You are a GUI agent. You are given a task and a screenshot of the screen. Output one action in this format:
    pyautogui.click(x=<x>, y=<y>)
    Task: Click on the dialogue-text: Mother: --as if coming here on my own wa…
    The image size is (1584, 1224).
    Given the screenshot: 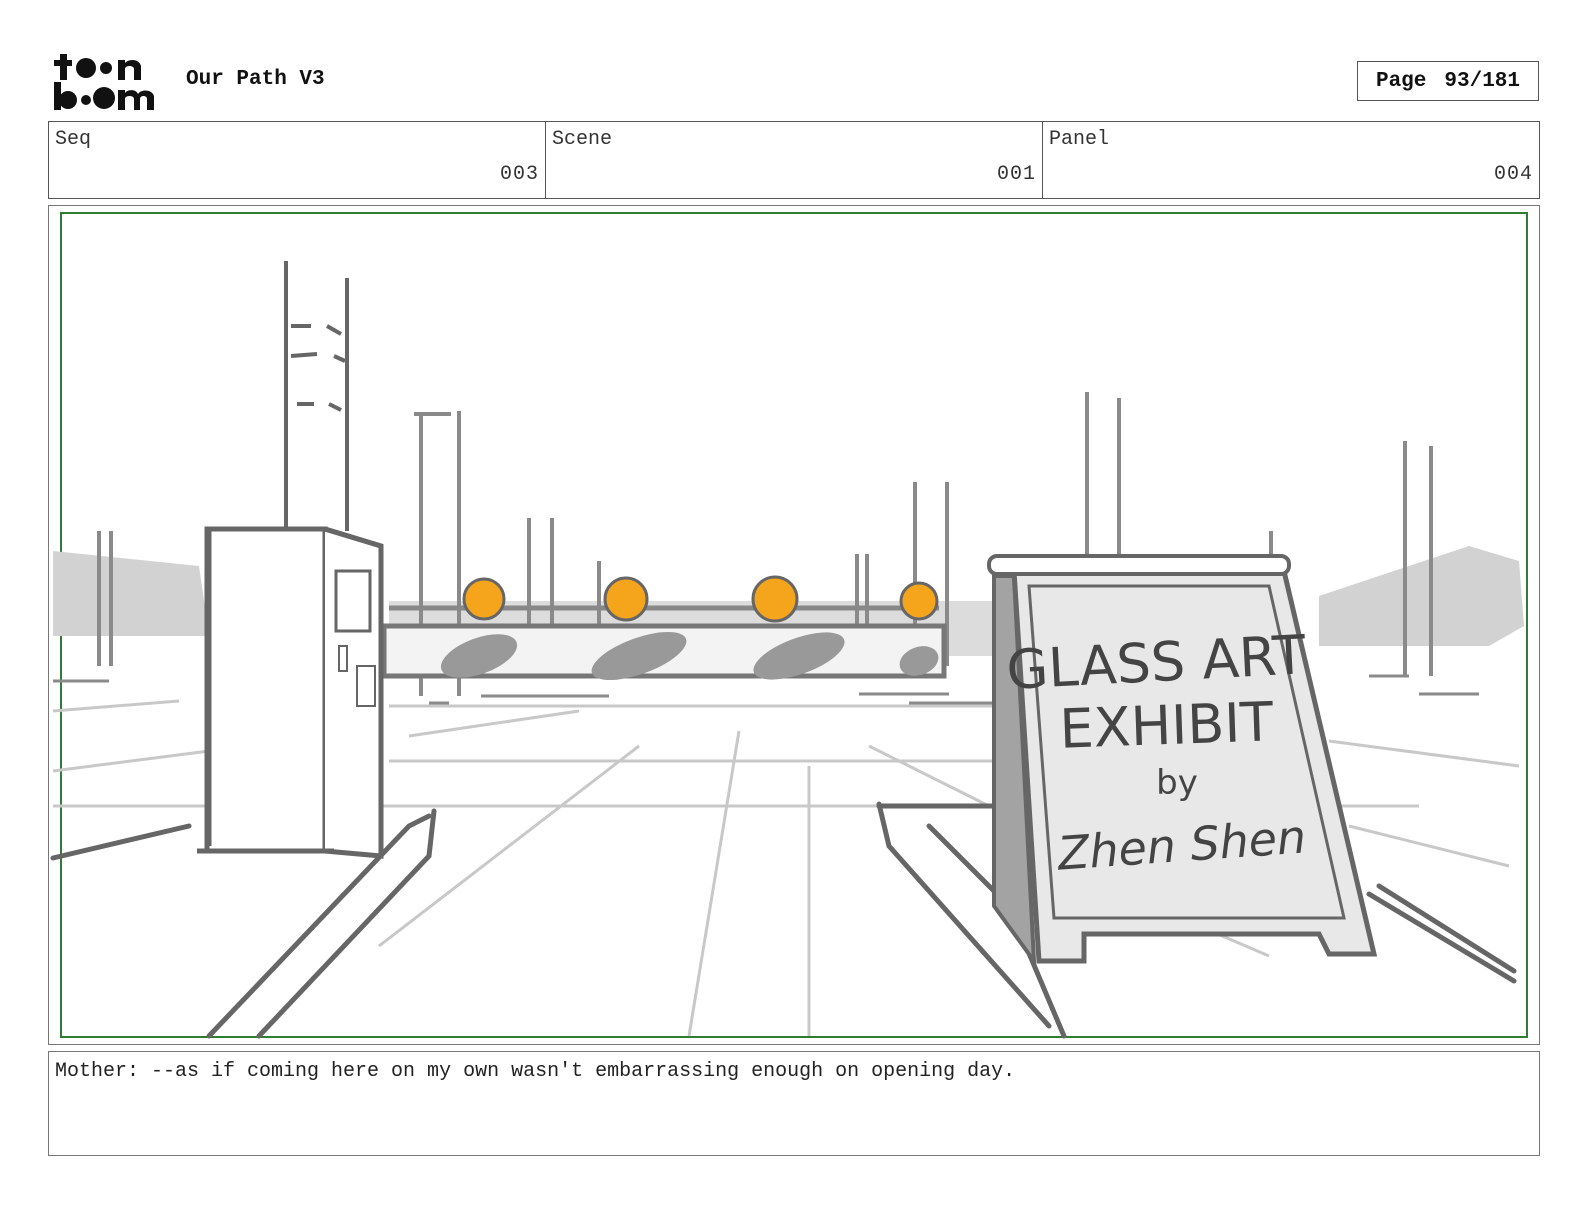 What is the action you would take?
    pyautogui.click(x=535, y=1071)
    